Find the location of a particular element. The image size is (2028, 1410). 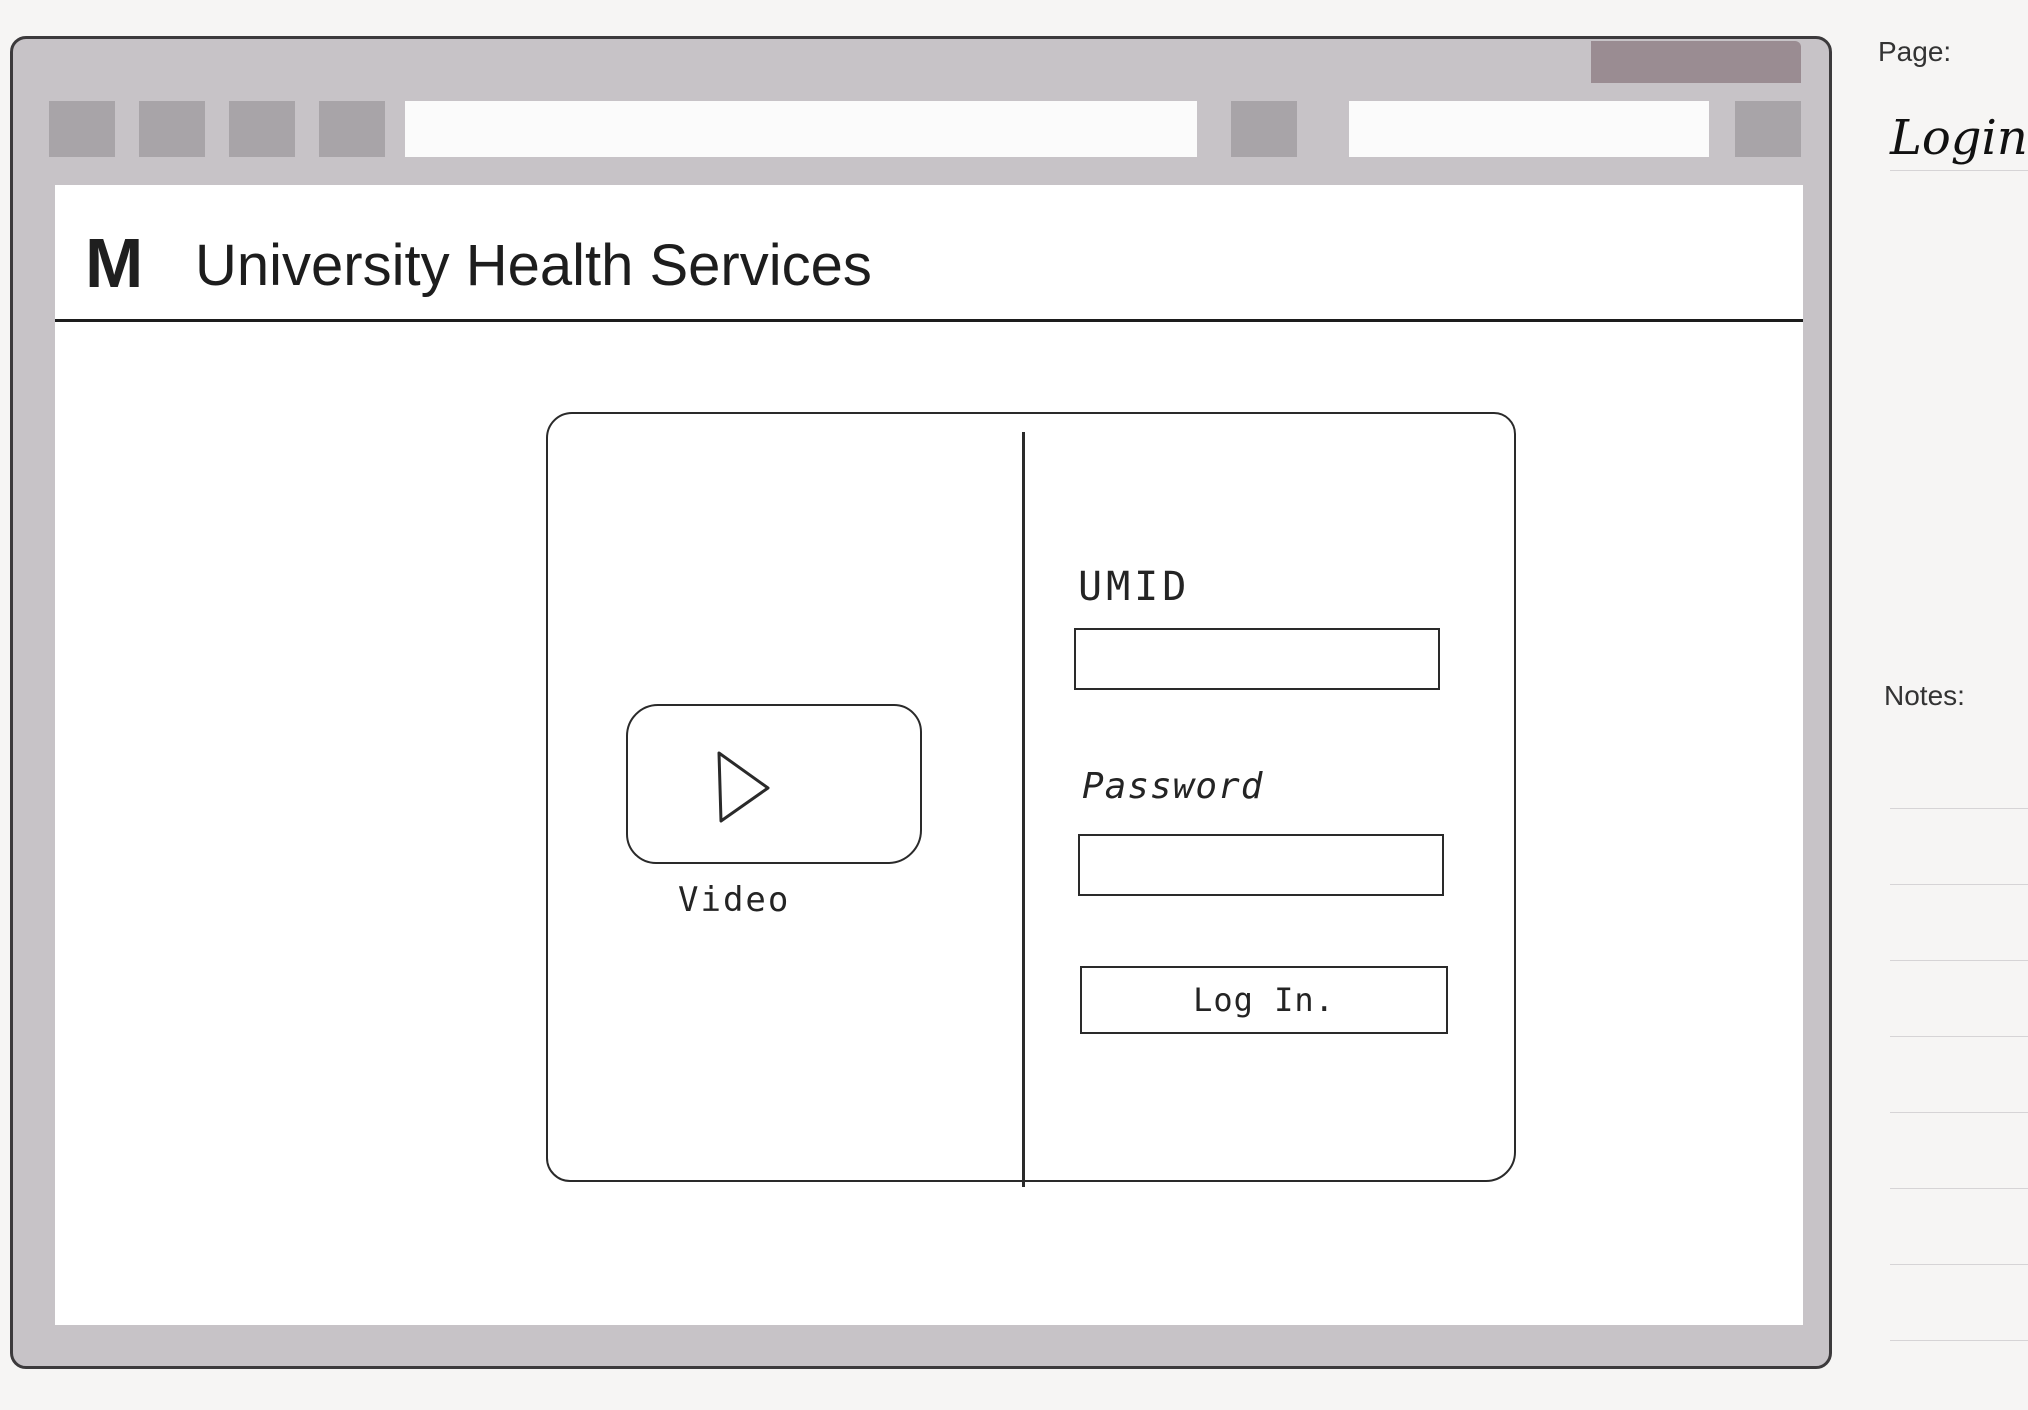

card-divider is located at coordinates (1023, 809).